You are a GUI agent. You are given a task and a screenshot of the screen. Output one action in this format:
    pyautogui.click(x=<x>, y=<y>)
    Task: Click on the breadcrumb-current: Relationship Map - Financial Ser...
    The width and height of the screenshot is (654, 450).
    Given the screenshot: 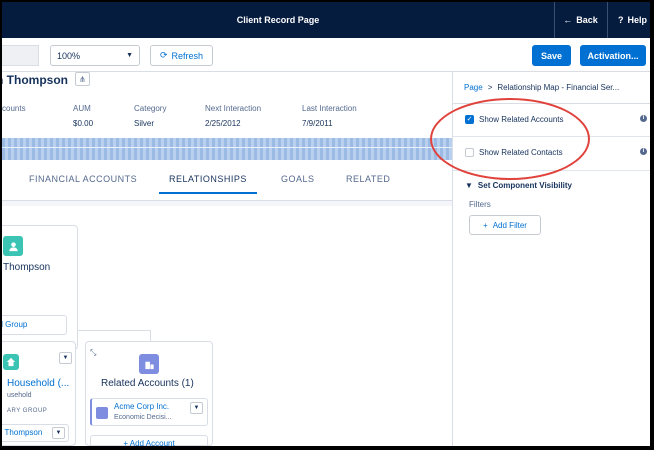 What is the action you would take?
    pyautogui.click(x=558, y=87)
    